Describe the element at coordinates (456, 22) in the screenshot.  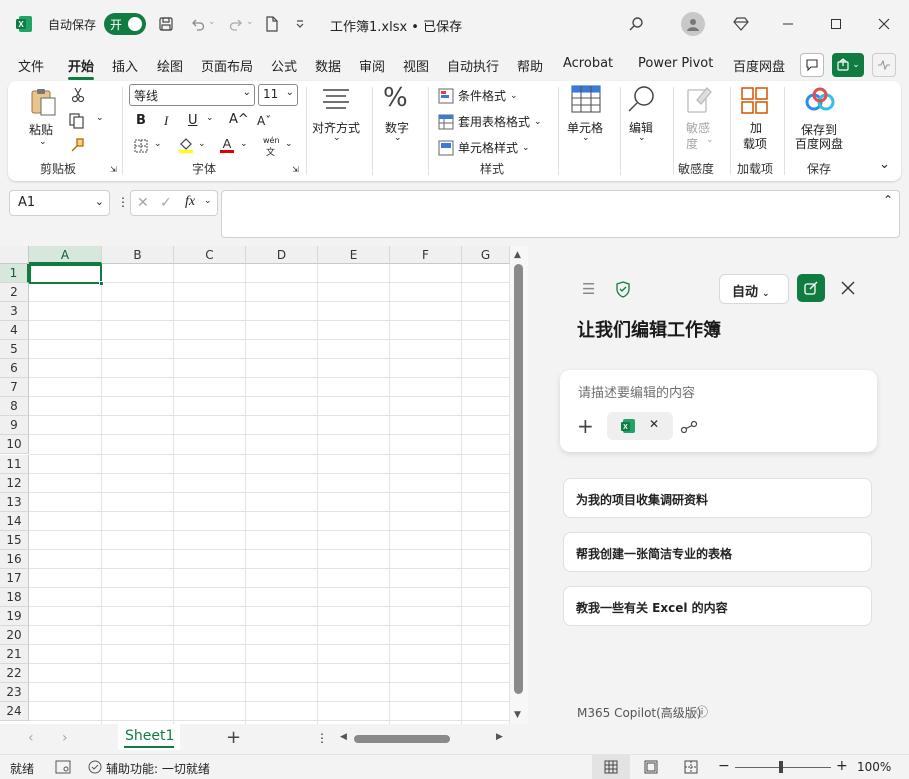
I see `title-chevron-icon: ⌄` at that location.